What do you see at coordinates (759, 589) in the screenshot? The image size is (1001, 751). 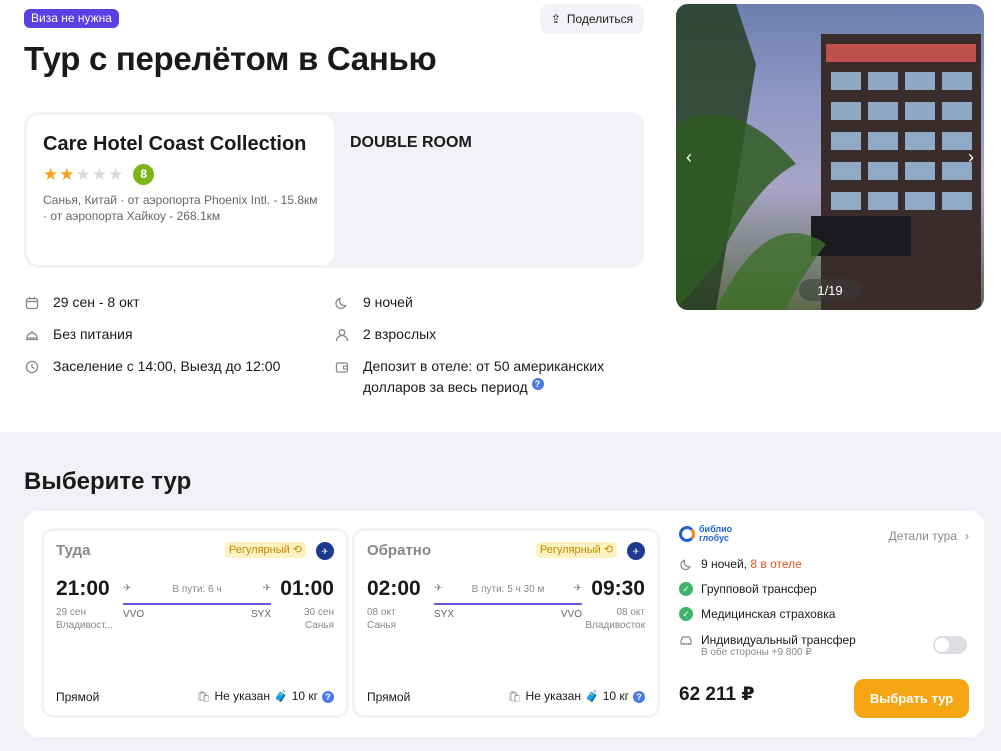 I see `group-transfer-label: Групповой трансфер` at bounding box center [759, 589].